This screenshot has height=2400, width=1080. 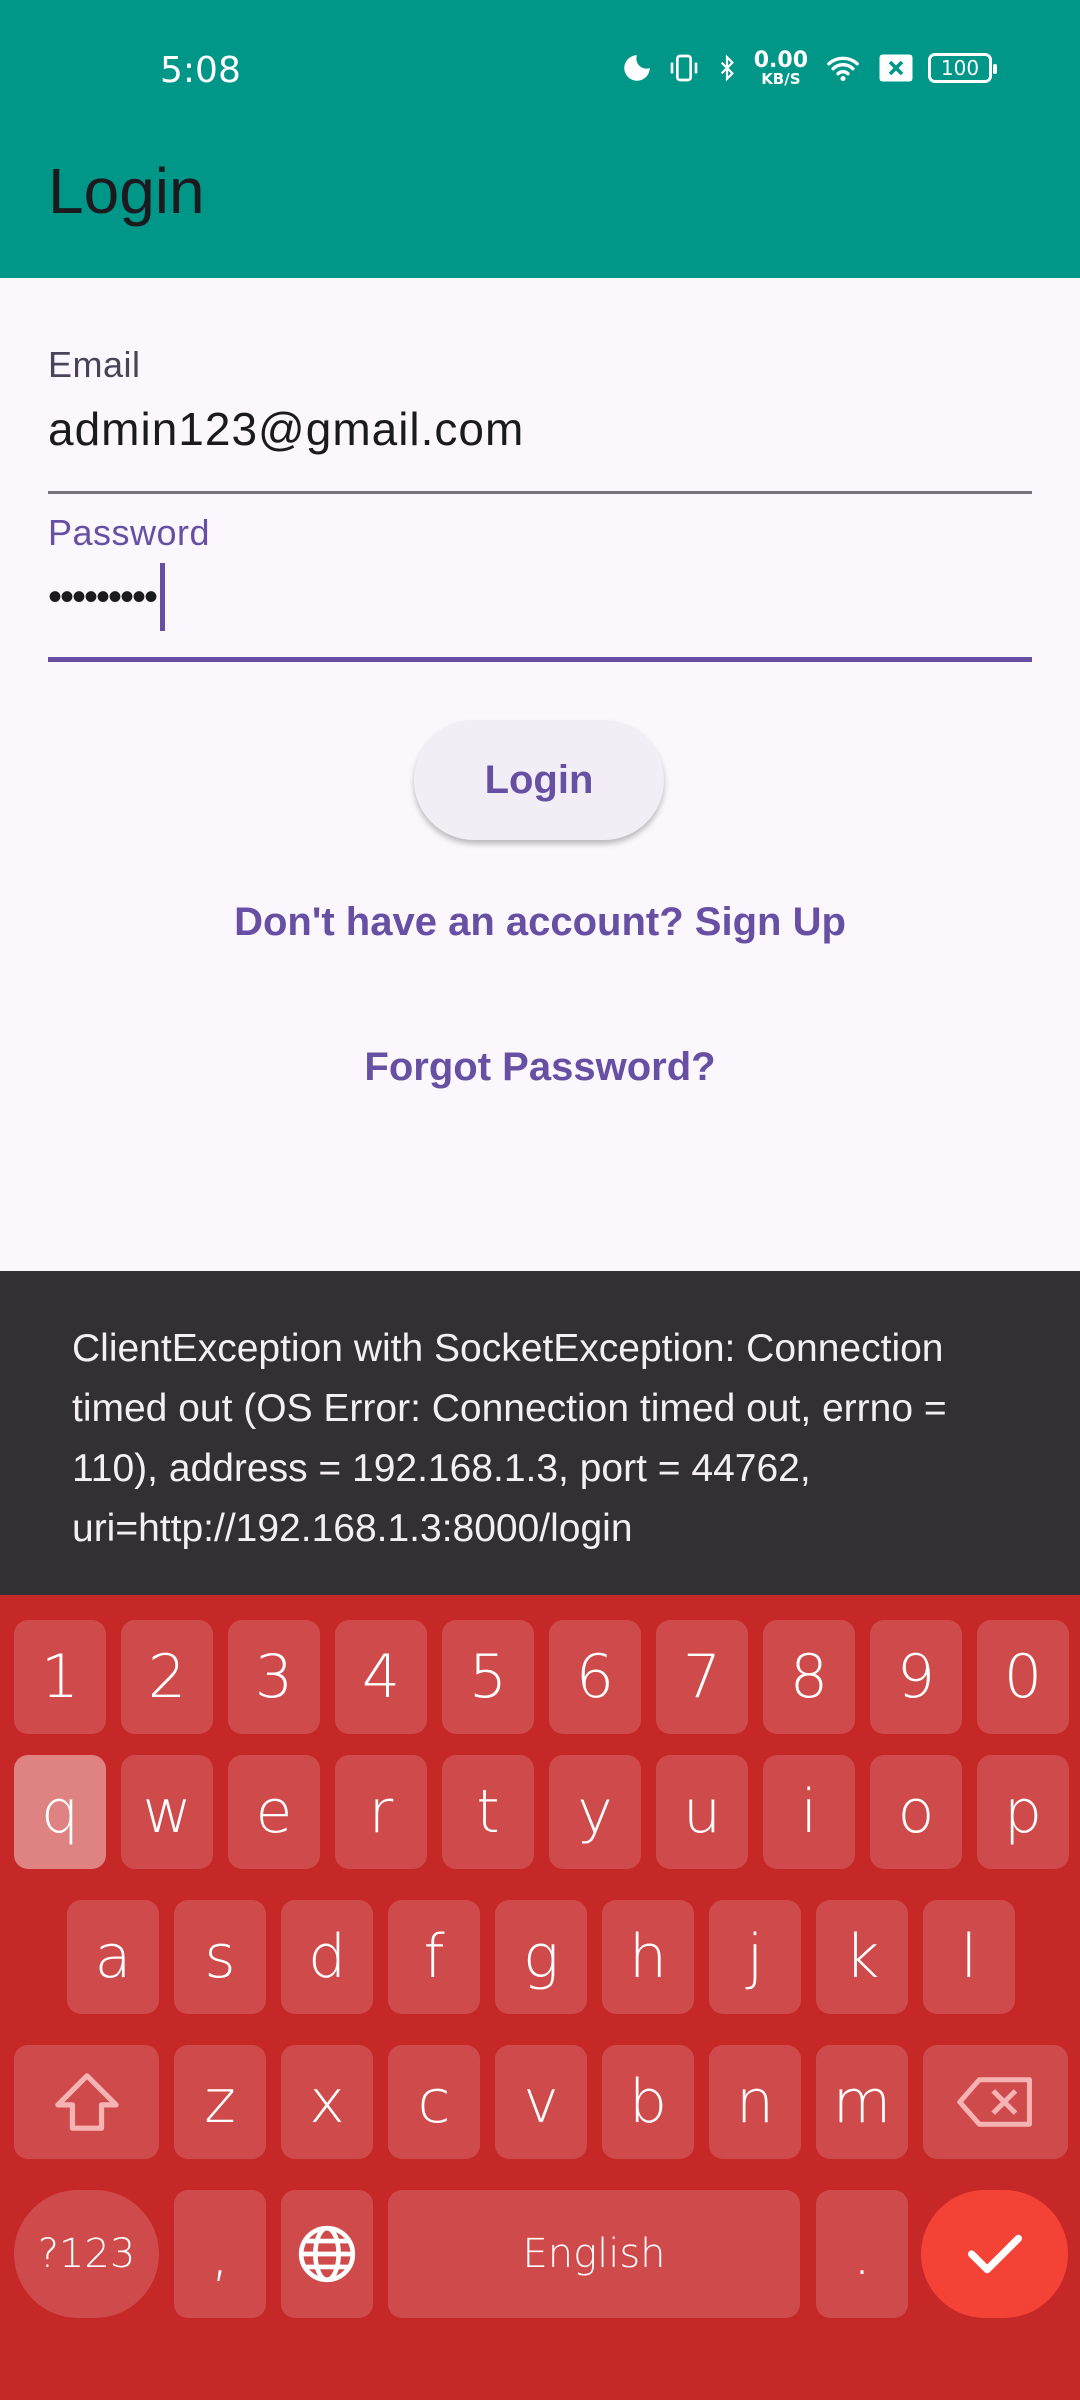 I want to click on checkmark-icon, so click(x=994, y=2254).